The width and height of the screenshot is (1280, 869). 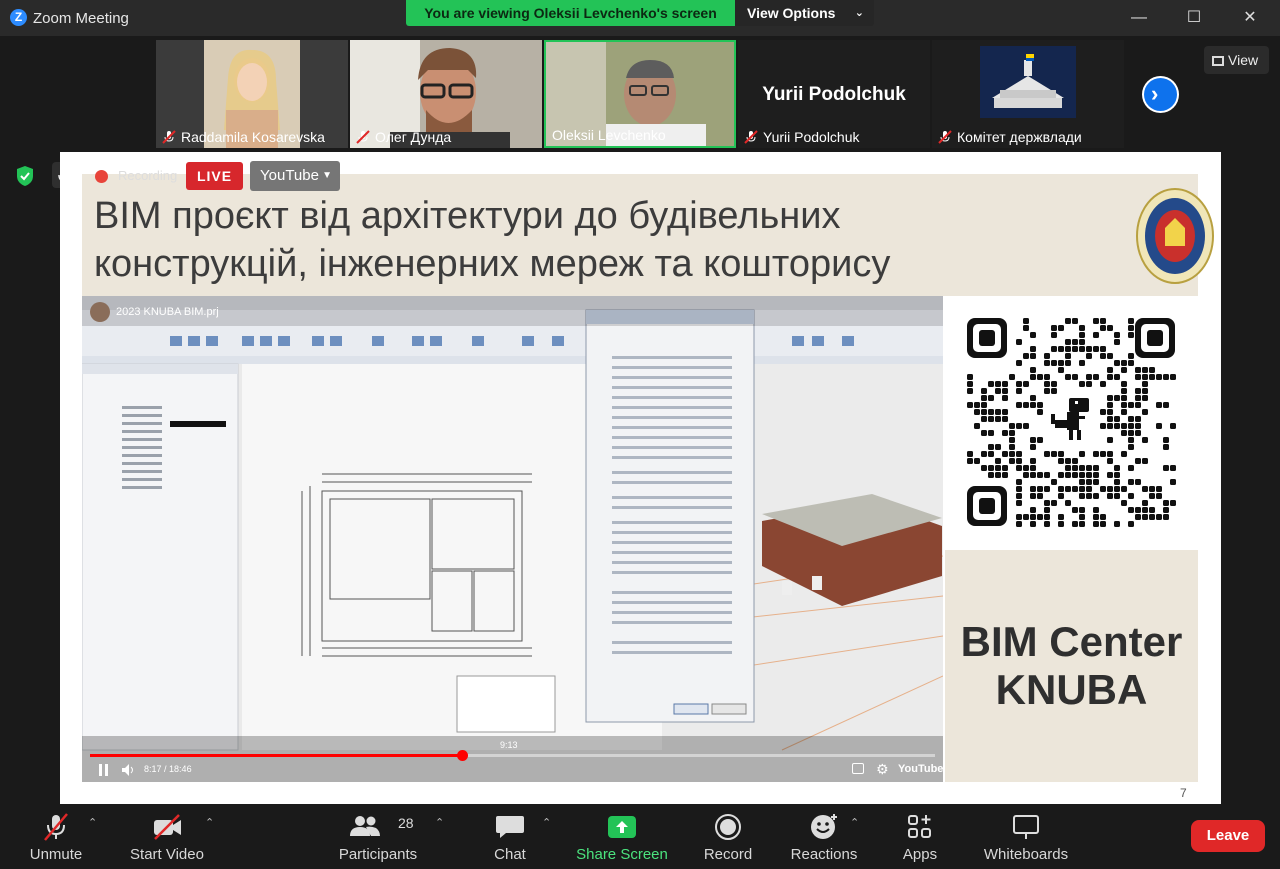 What do you see at coordinates (546, 822) in the screenshot?
I see `chat-options-caret-icon: ⌃` at bounding box center [546, 822].